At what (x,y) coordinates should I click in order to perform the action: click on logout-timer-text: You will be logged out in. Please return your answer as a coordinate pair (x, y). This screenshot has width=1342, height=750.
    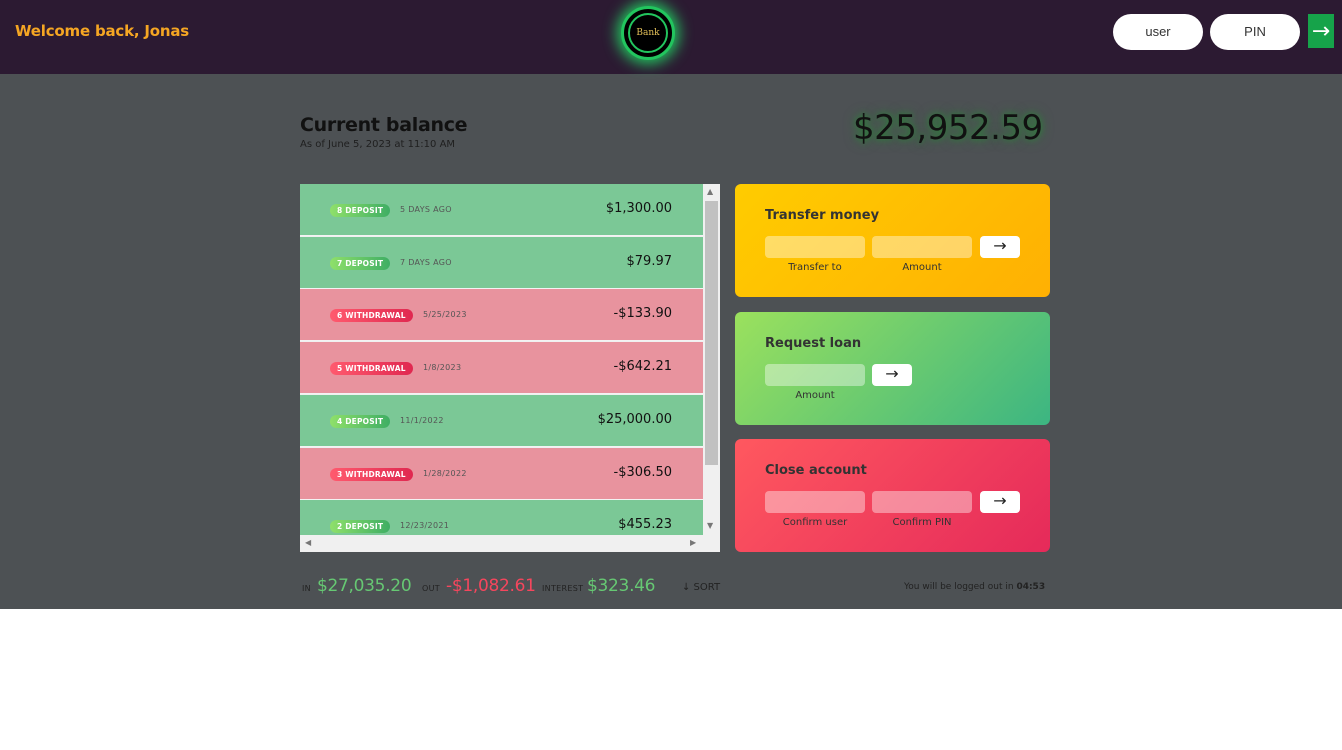
    Looking at the image, I should click on (959, 587).